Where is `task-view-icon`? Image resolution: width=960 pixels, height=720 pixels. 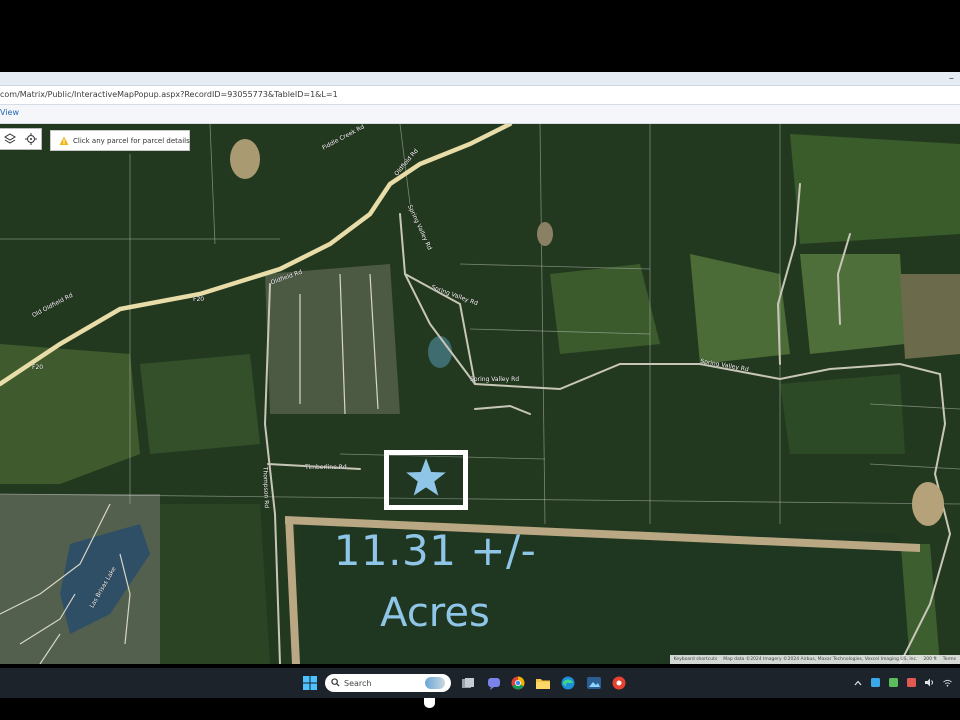 task-view-icon is located at coordinates (468, 683).